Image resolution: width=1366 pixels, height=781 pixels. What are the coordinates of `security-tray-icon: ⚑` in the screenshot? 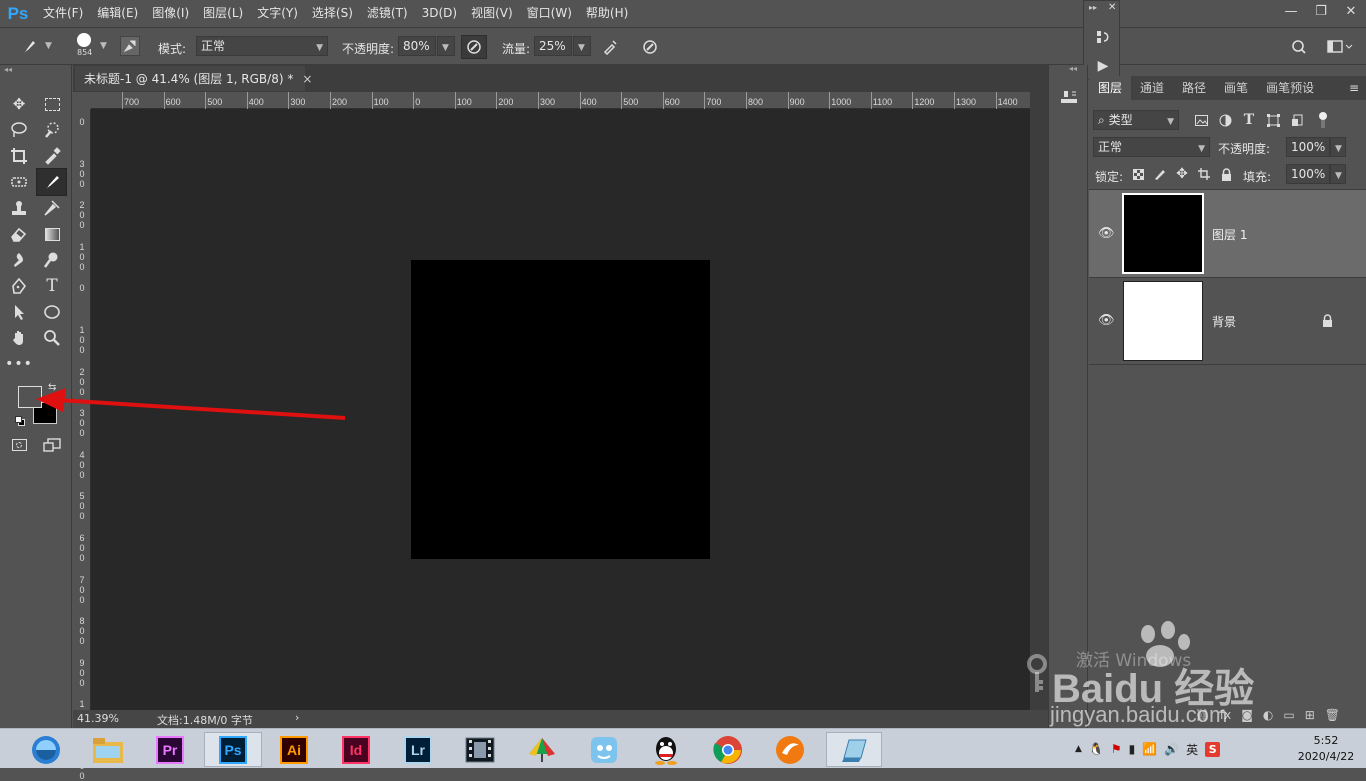 It's located at (1116, 749).